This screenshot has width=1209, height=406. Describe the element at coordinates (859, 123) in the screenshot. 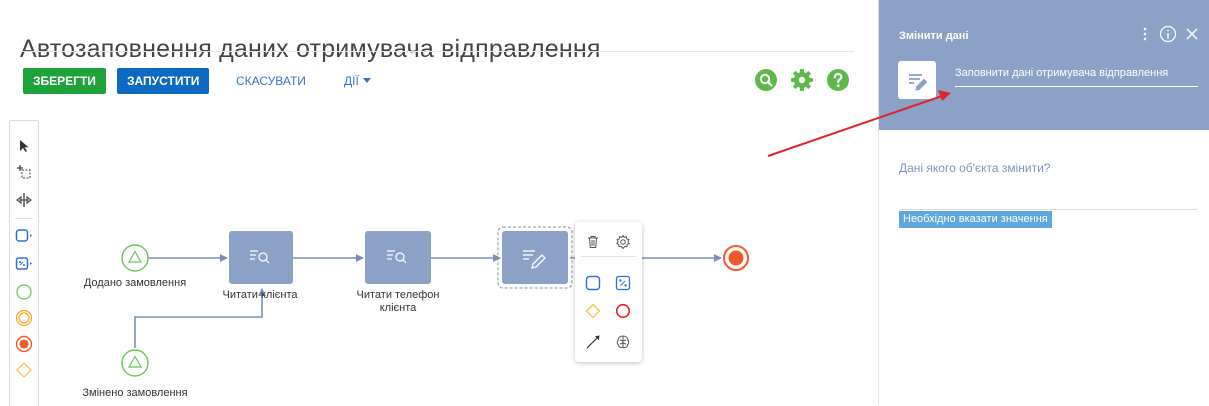

I see `annotation-arrow` at that location.